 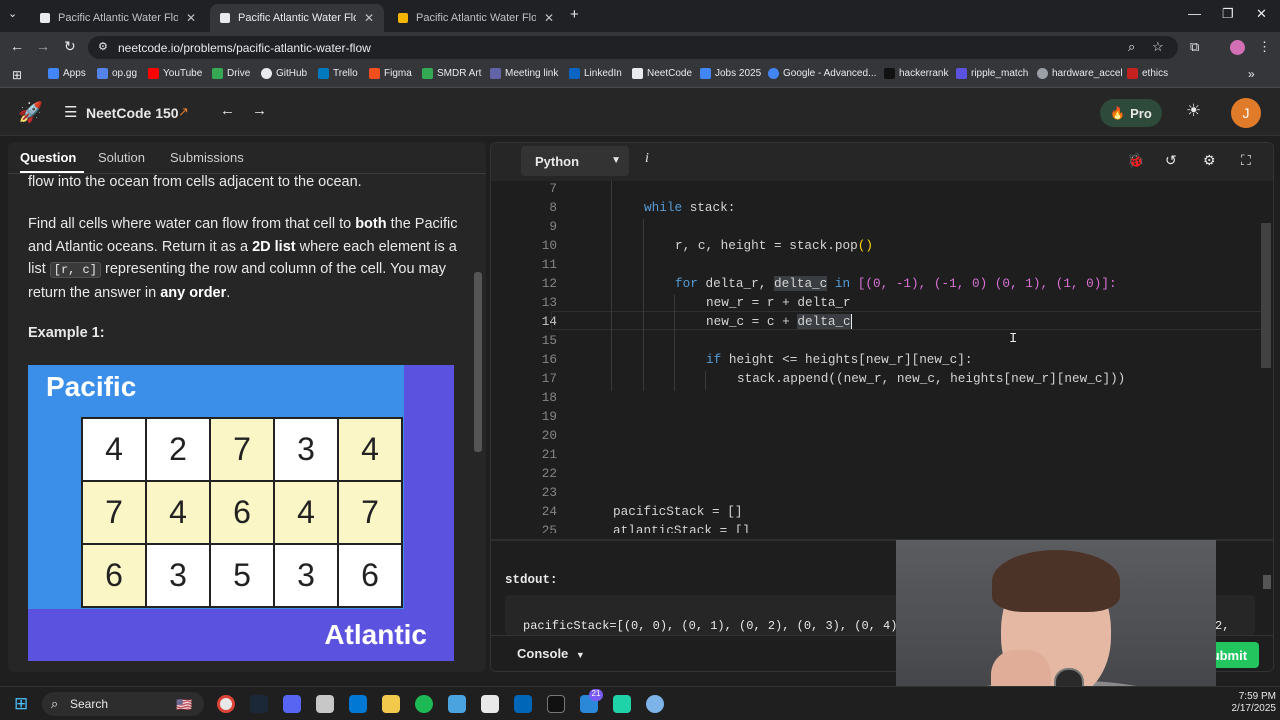 I want to click on list-icon: ☰, so click(x=70, y=112).